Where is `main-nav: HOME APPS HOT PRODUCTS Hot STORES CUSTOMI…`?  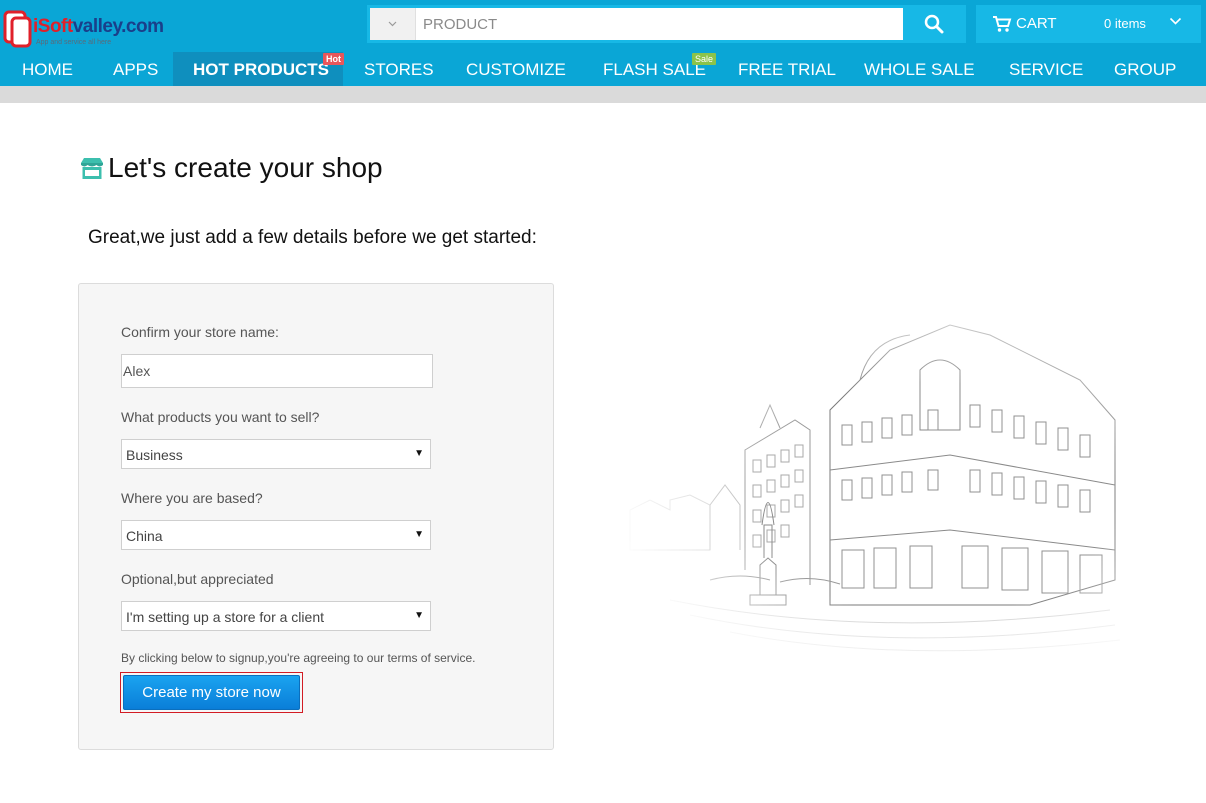 main-nav: HOME APPS HOT PRODUCTS Hot STORES CUSTOMI… is located at coordinates (603, 69).